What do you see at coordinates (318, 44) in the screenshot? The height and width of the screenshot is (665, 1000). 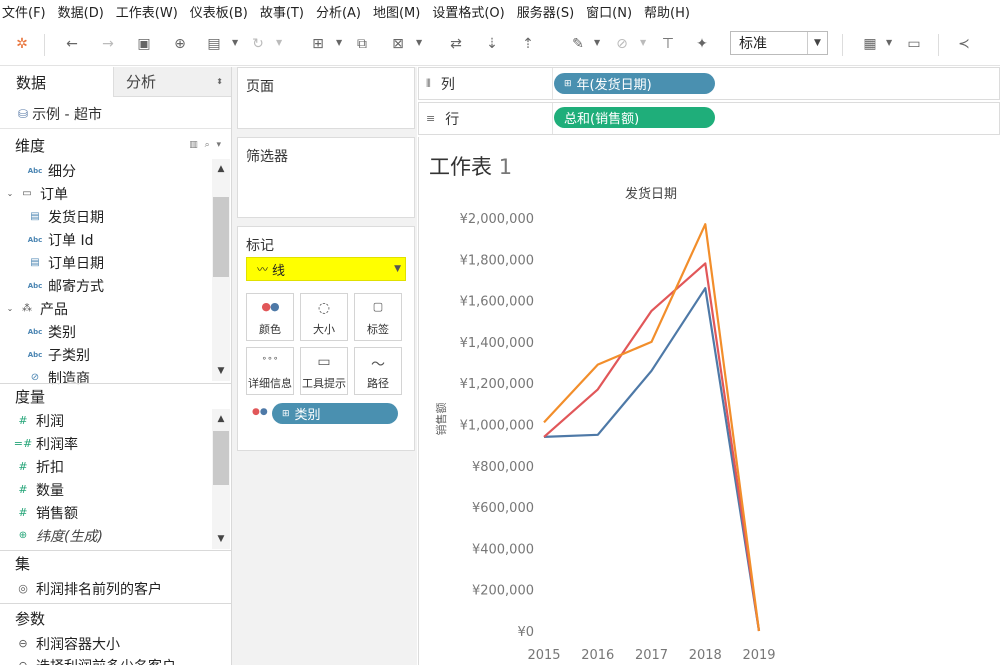 I see `new-worksheet-icon: ⊞` at bounding box center [318, 44].